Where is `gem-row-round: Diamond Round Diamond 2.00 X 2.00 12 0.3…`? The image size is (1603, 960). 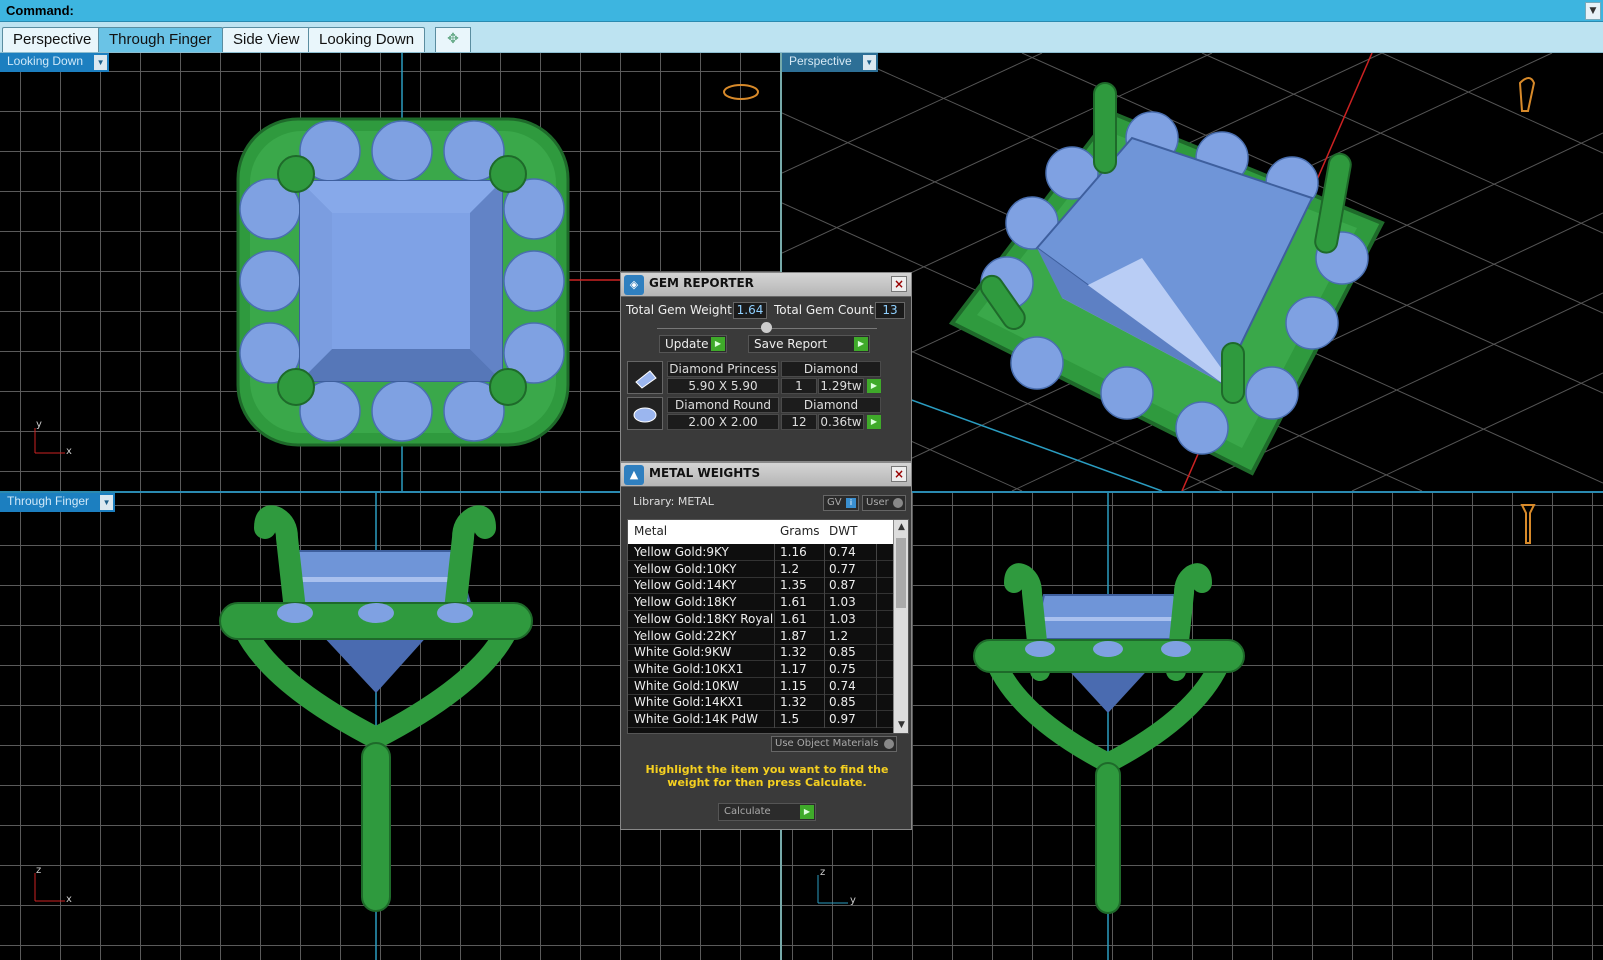 gem-row-round: Diamond Round Diamond 2.00 X 2.00 12 0.3… is located at coordinates (764, 414).